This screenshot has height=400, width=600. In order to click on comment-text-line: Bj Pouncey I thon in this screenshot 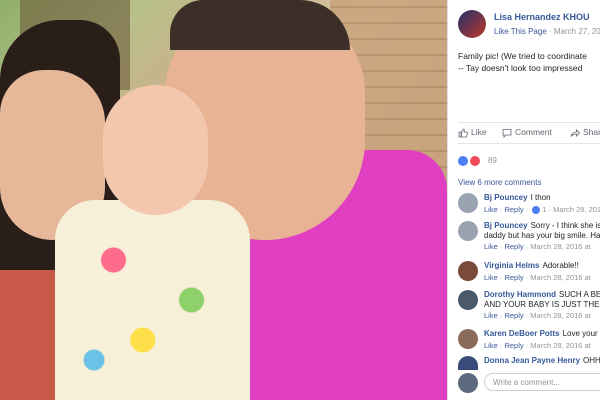, I will do `click(517, 197)`.